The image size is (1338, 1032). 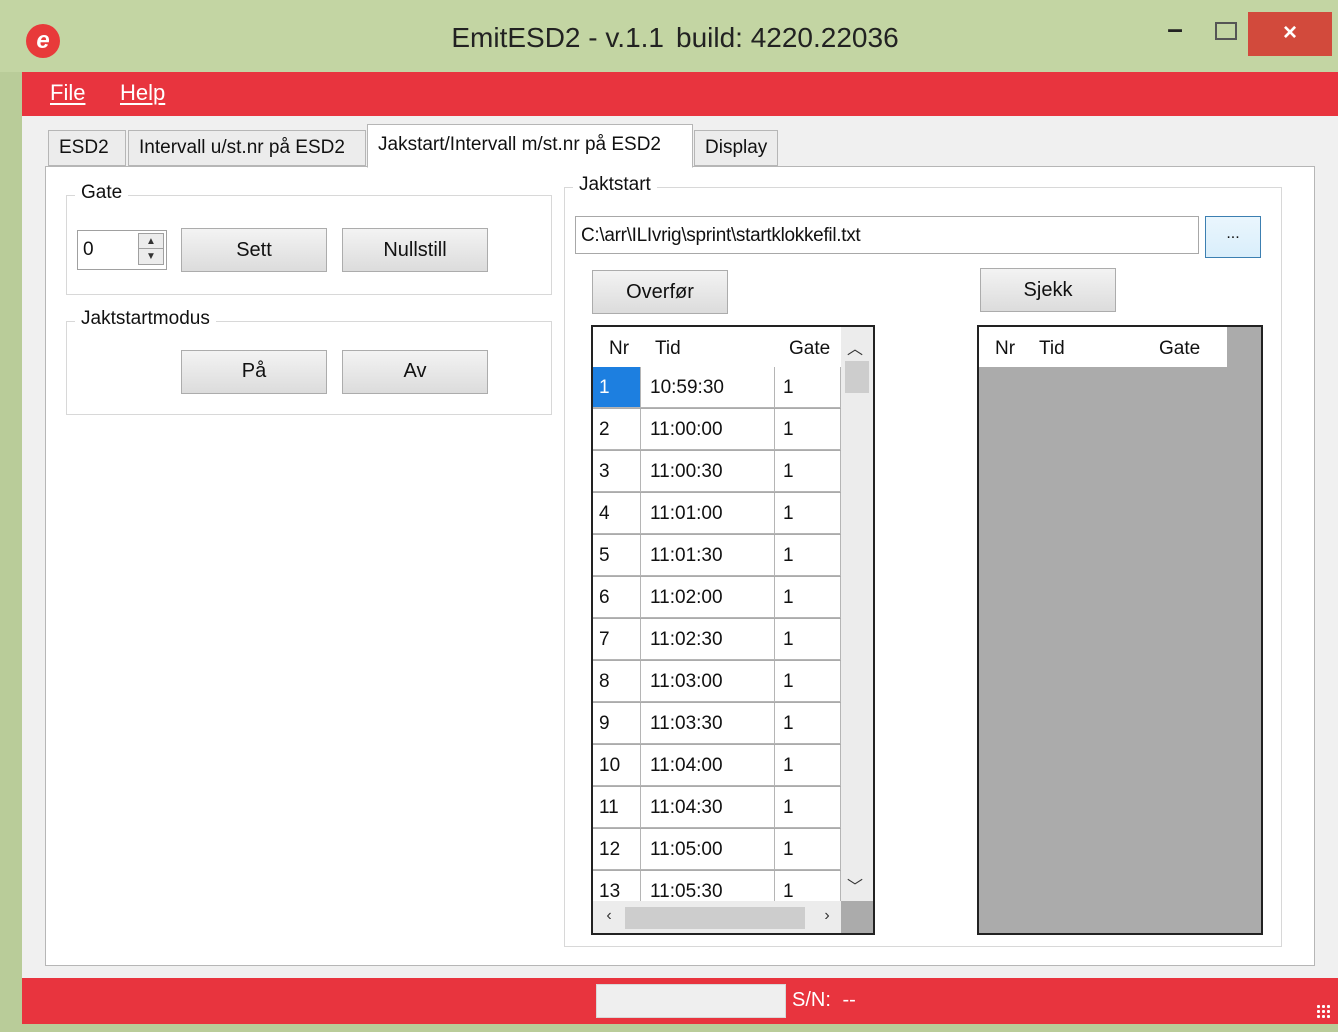 I want to click on table-row: 9 11:03:30 1, so click(x=717, y=724).